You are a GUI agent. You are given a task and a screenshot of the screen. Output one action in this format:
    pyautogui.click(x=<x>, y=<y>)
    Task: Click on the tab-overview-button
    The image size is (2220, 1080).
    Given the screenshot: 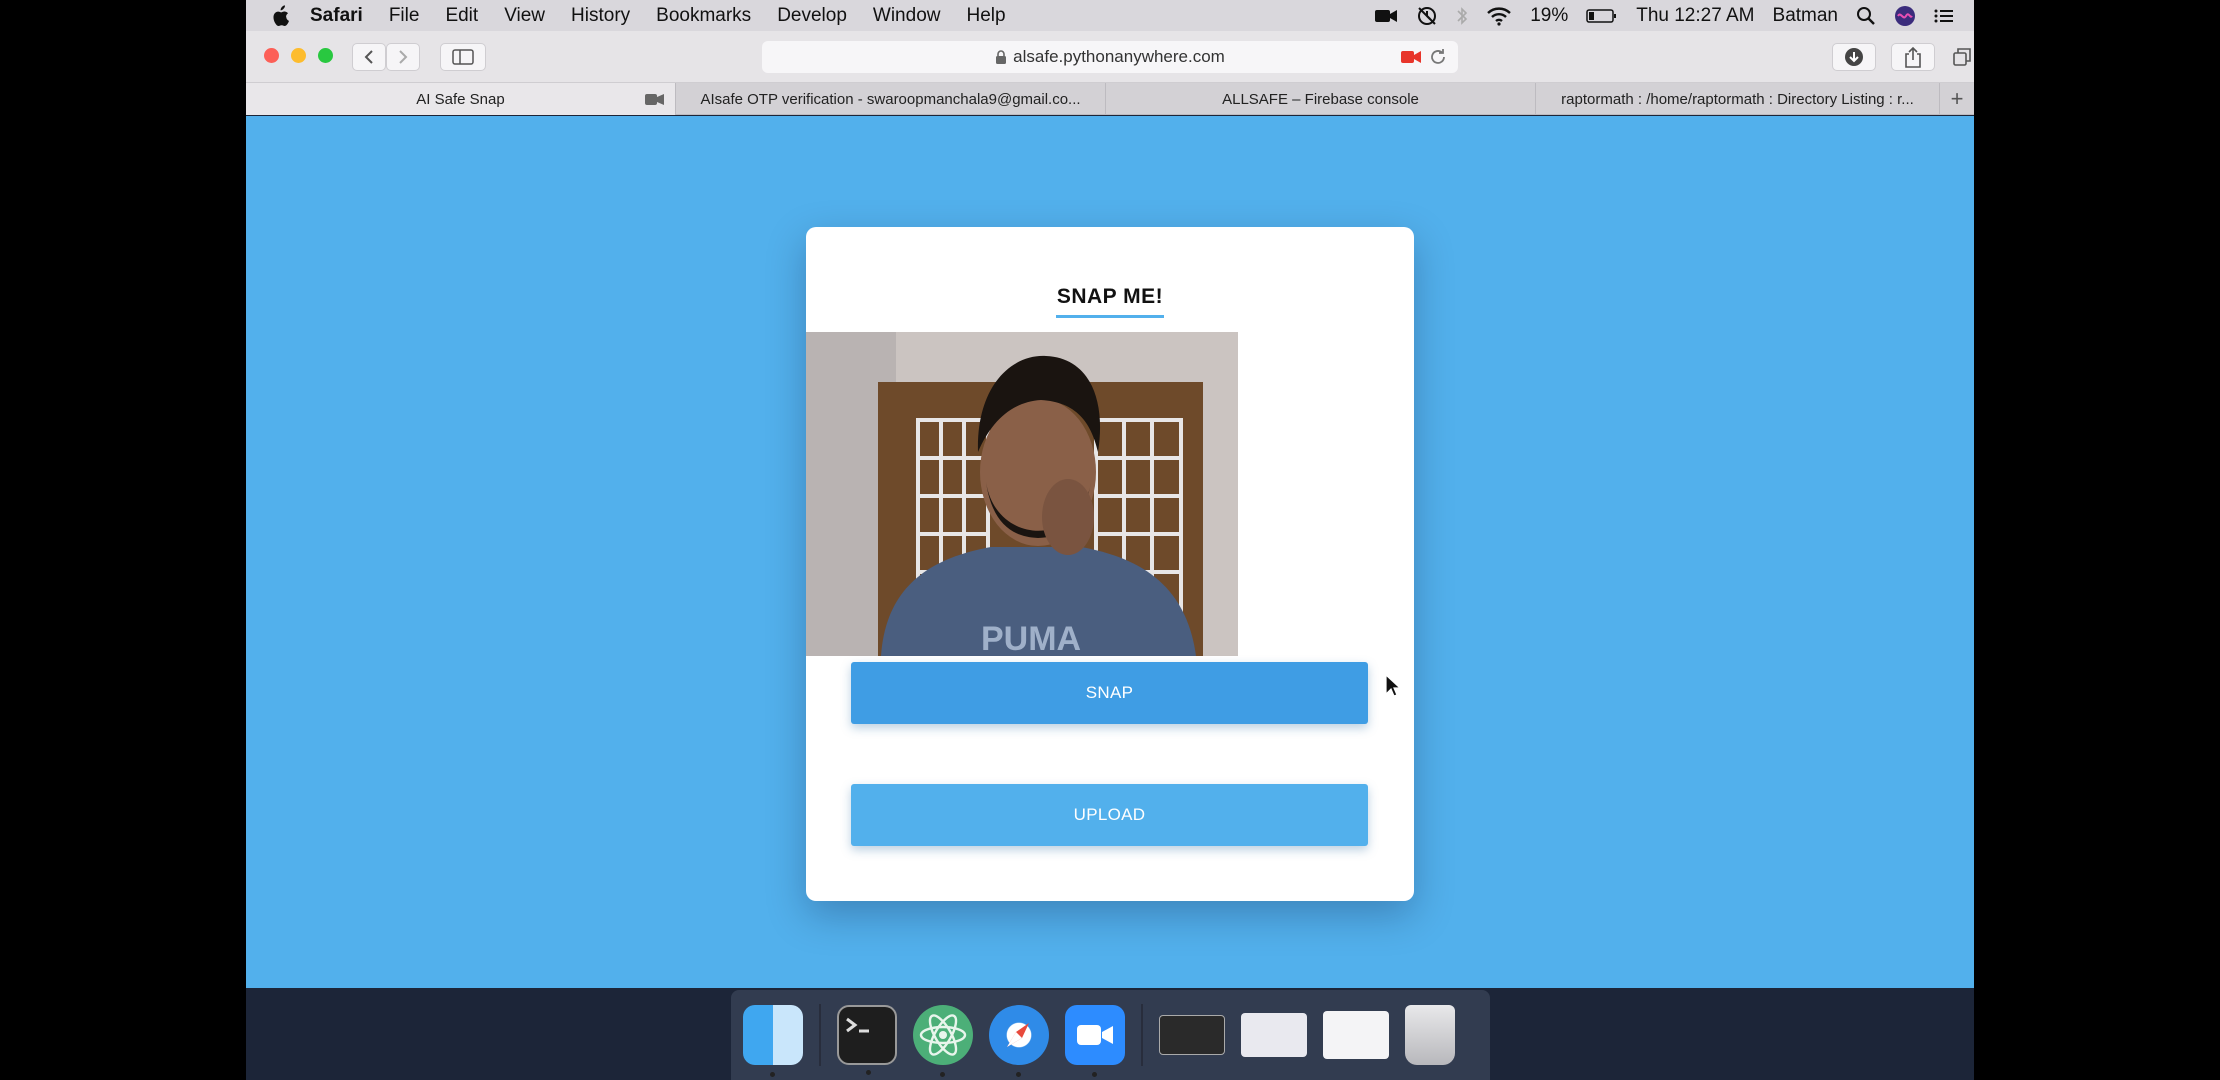 What is the action you would take?
    pyautogui.click(x=1962, y=57)
    